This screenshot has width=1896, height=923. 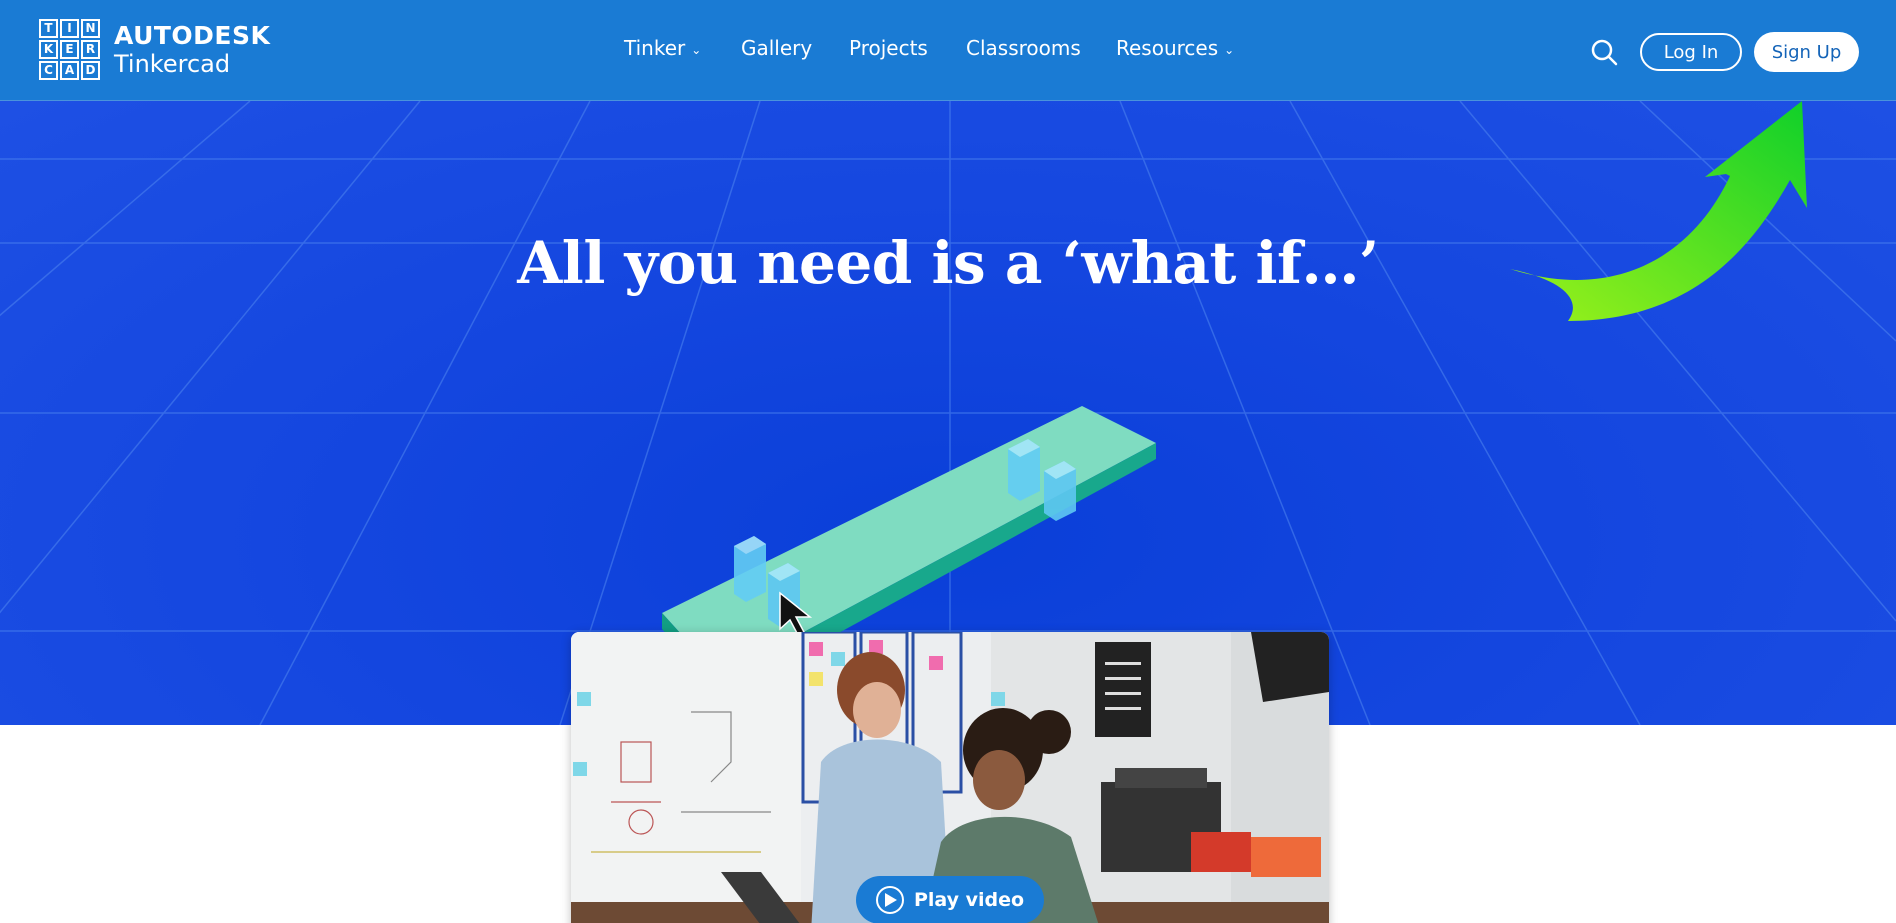 What do you see at coordinates (1691, 52) in the screenshot?
I see `login-button: Log In` at bounding box center [1691, 52].